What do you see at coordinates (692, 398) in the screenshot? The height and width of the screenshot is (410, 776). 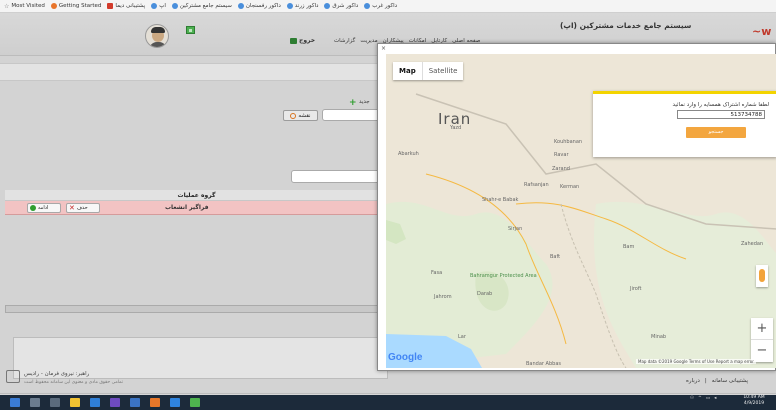 I see `people-icon: ⚇` at bounding box center [692, 398].